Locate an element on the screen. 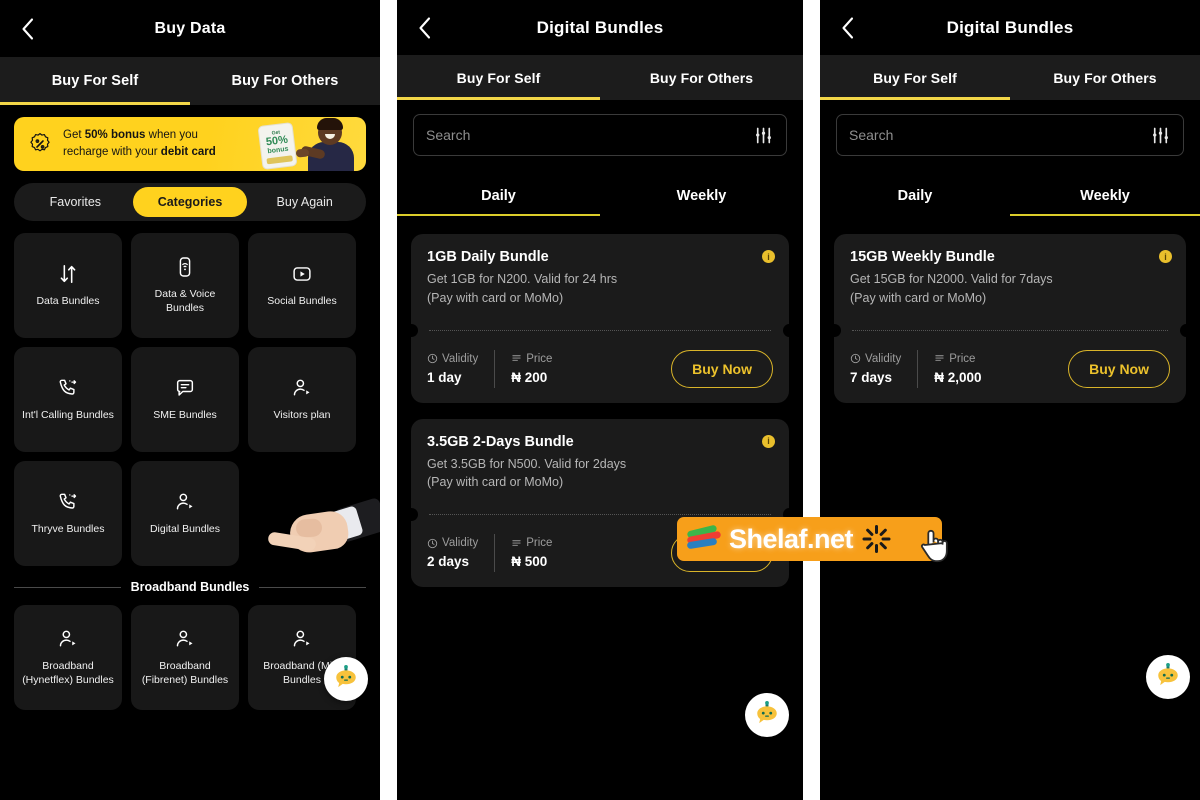  buy-mode-tabs: Buy For Self Buy For Others is located at coordinates (1010, 77).